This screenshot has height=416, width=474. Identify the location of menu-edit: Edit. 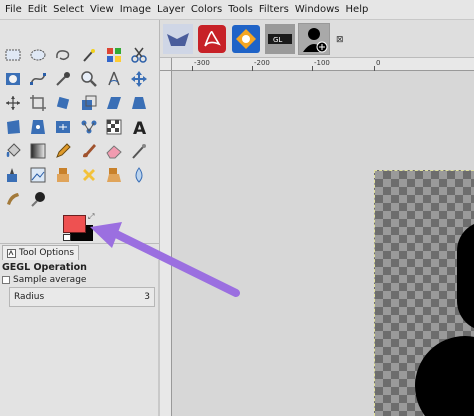
(37, 10).